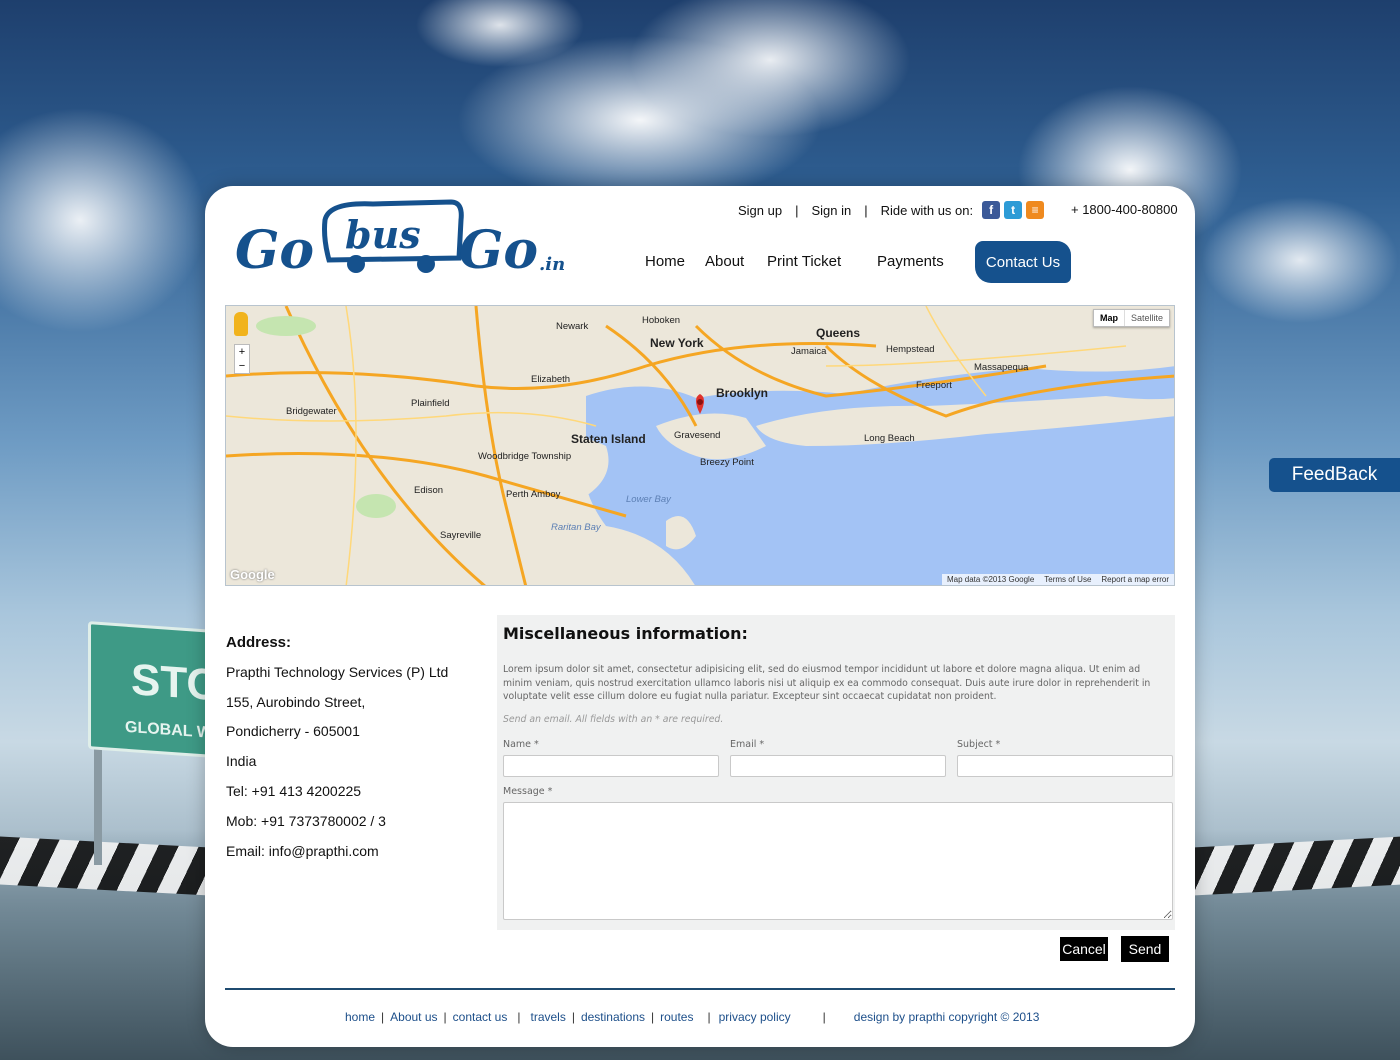  I want to click on sign-in-link: Sign in, so click(831, 210).